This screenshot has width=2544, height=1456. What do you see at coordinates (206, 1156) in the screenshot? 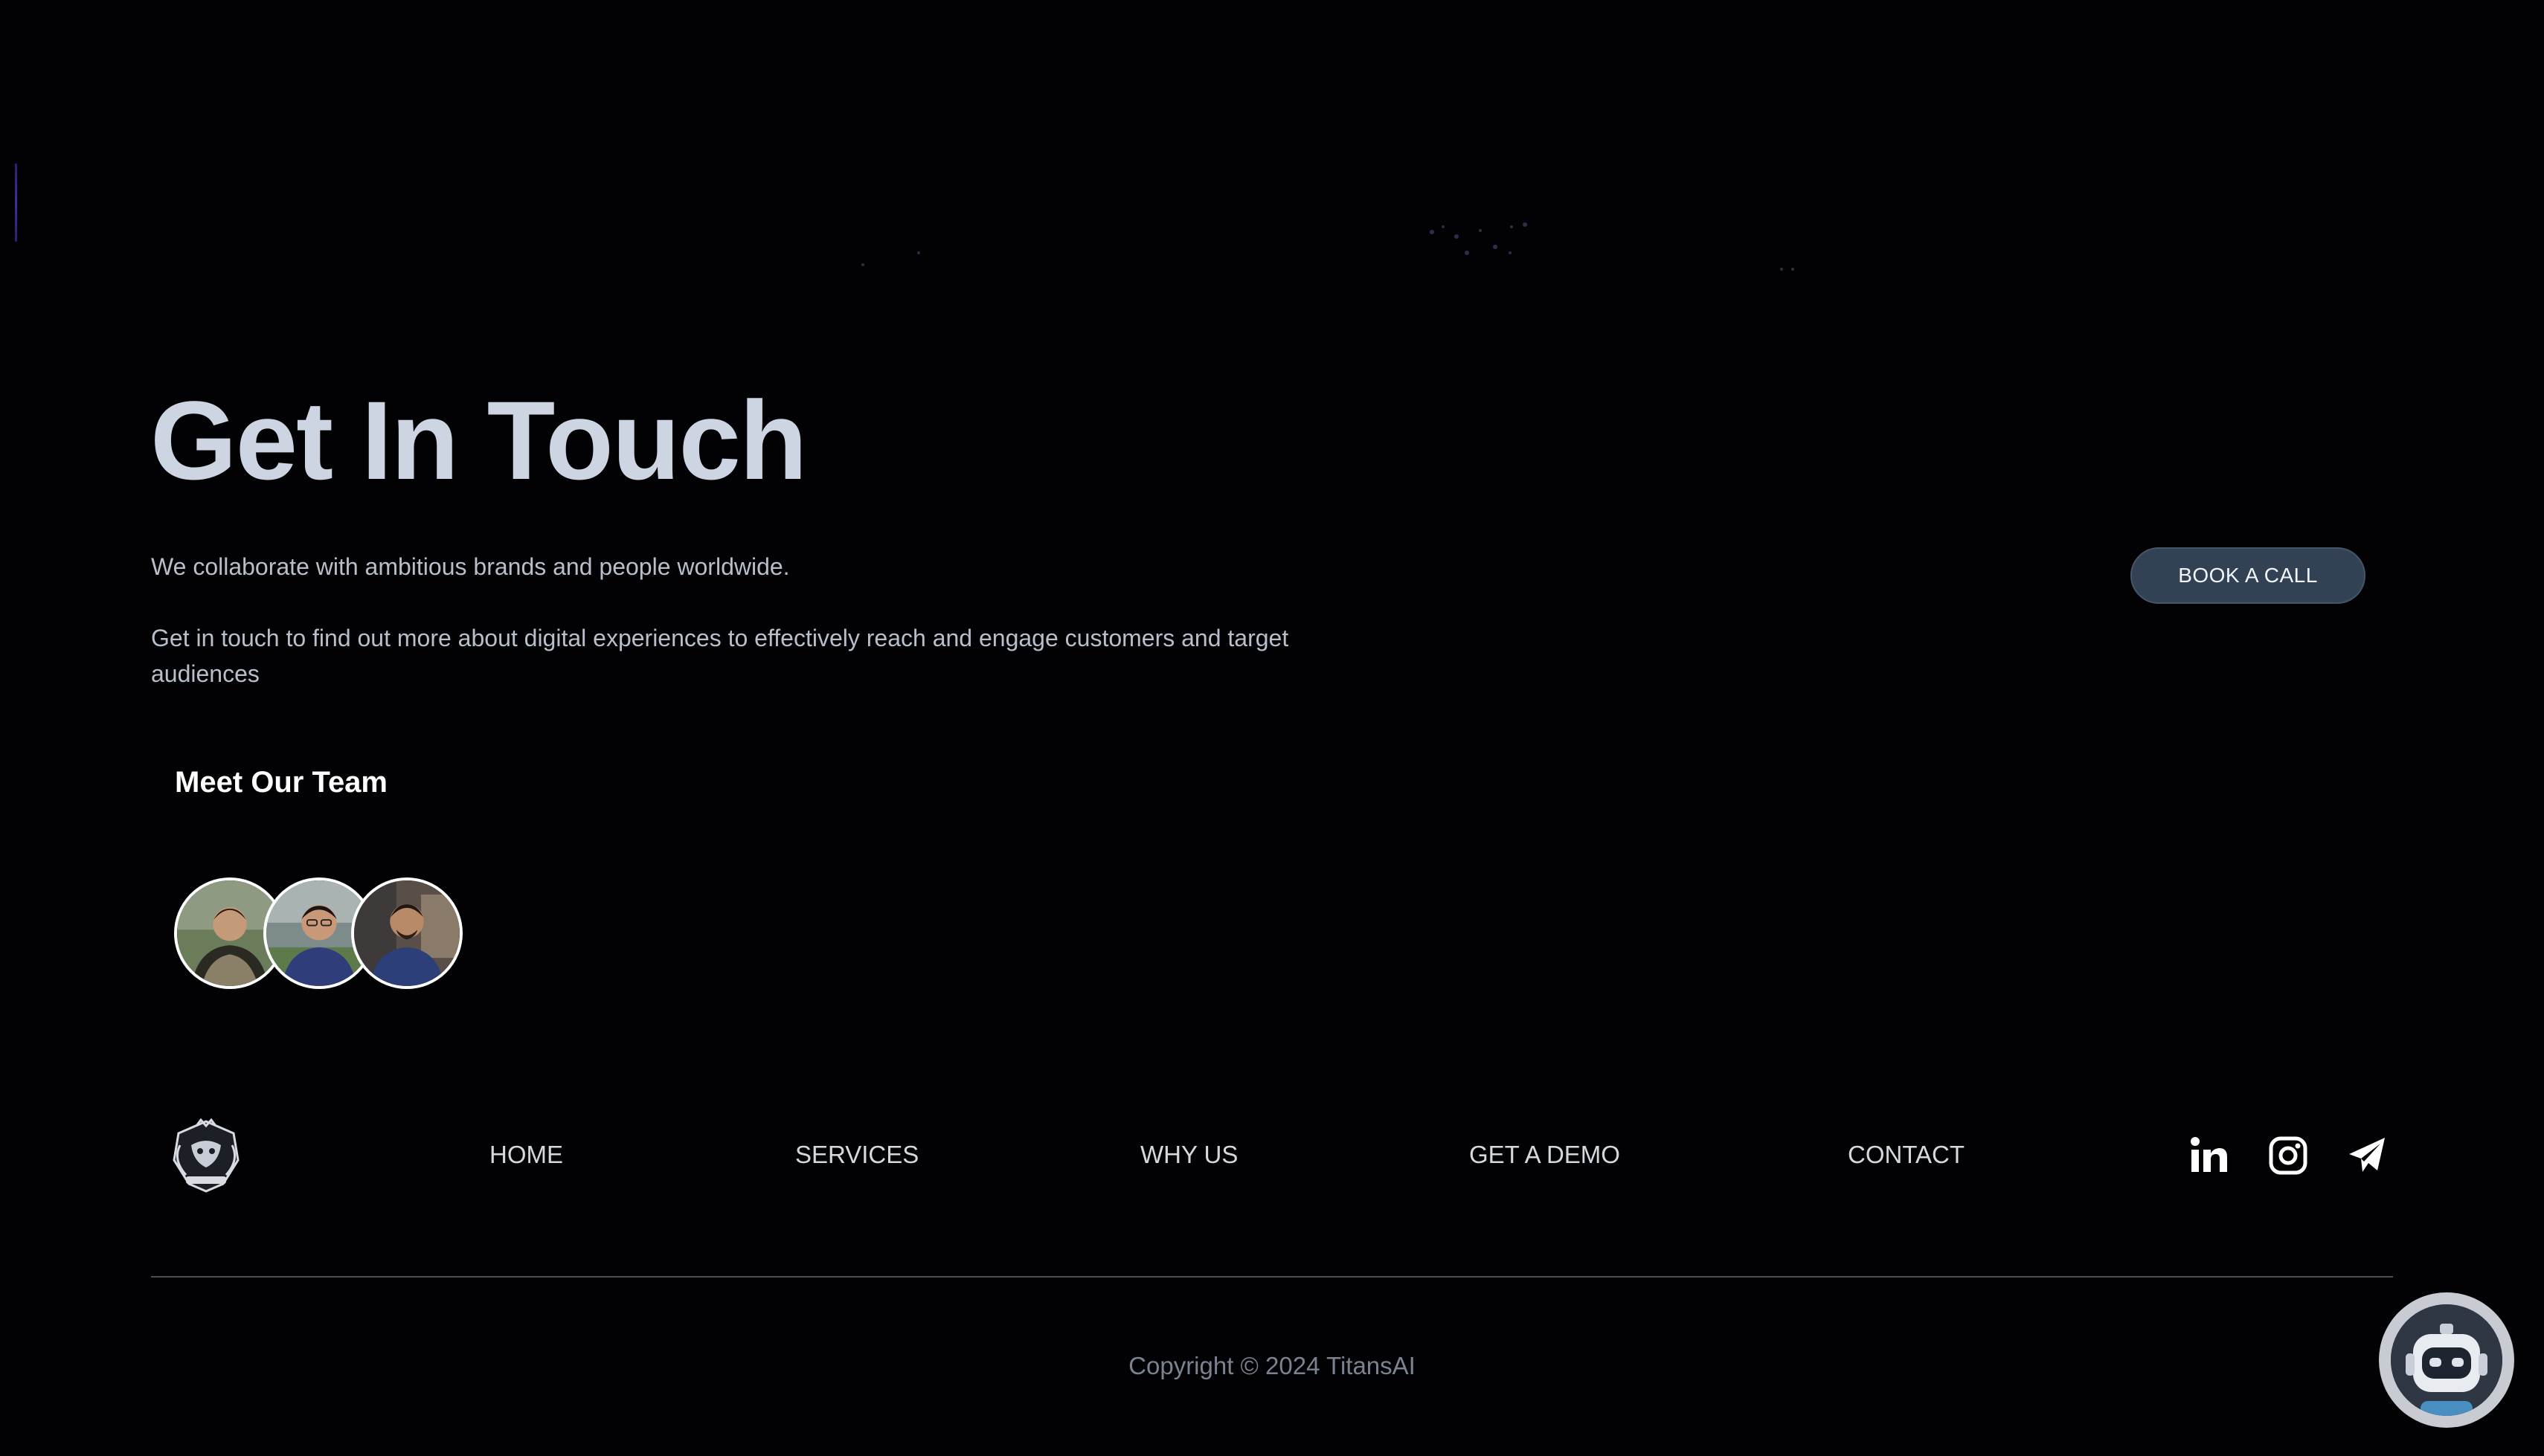
I see `titansai-logo` at bounding box center [206, 1156].